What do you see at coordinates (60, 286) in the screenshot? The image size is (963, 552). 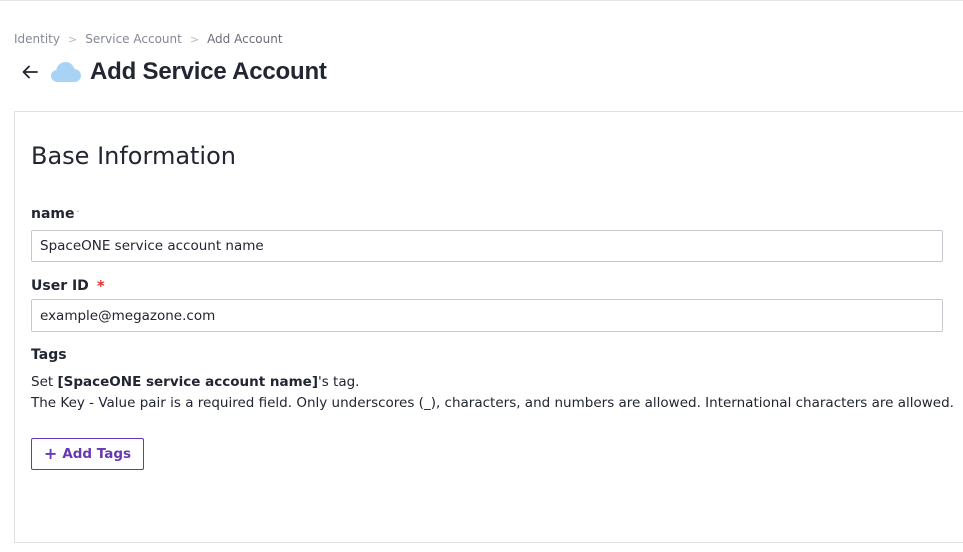 I see `user-id-label-text: User ID` at bounding box center [60, 286].